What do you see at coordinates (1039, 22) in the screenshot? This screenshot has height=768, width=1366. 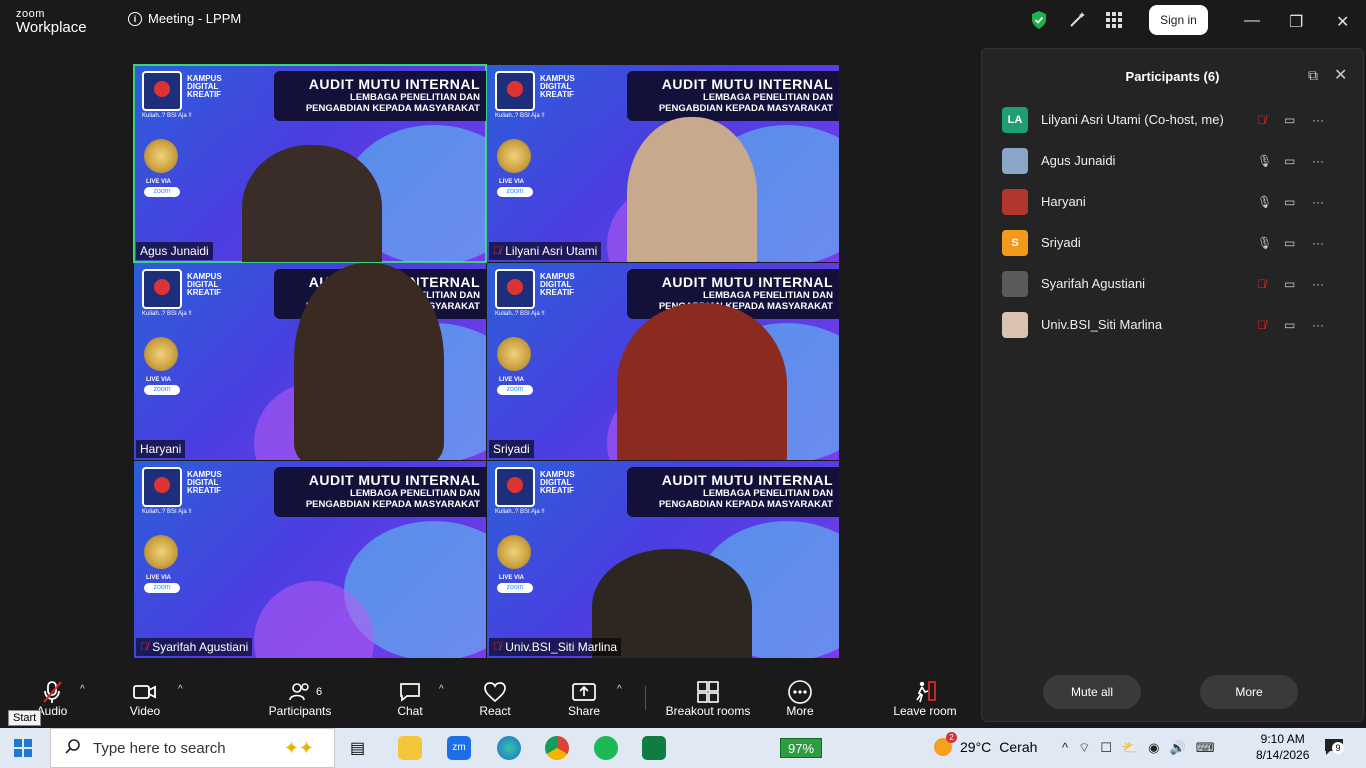 I see `shield-icon` at bounding box center [1039, 22].